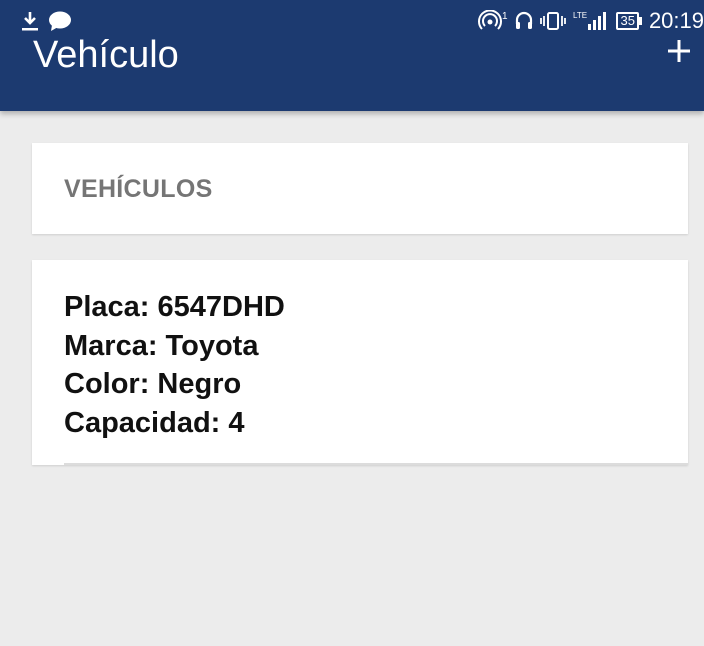  I want to click on section-header-card: VEHÍCULOS, so click(360, 188).